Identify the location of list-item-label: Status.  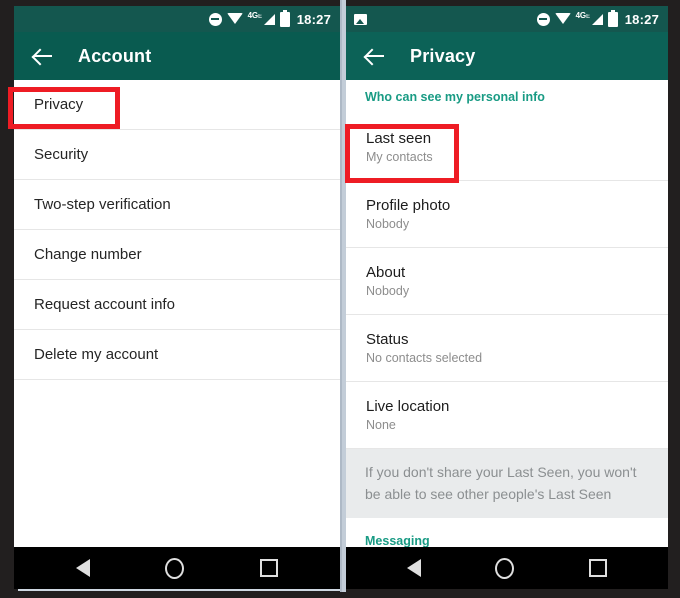
(387, 339).